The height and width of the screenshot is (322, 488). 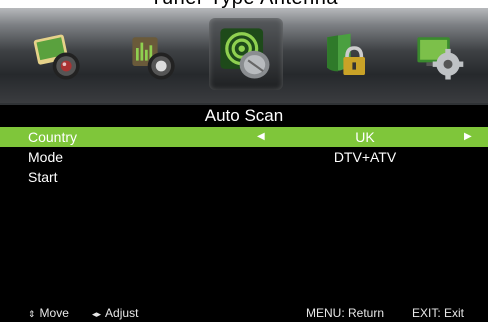 What do you see at coordinates (43, 177) in the screenshot?
I see `start-label: Start` at bounding box center [43, 177].